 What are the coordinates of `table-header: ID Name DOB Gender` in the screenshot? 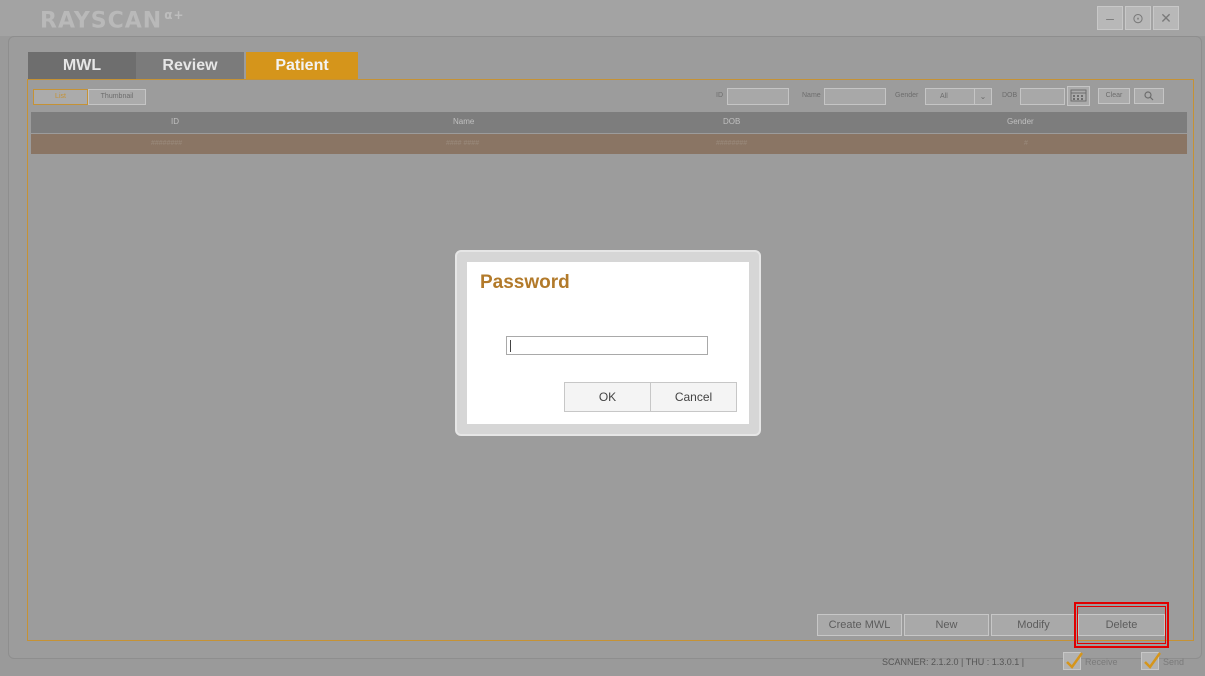 It's located at (609, 122).